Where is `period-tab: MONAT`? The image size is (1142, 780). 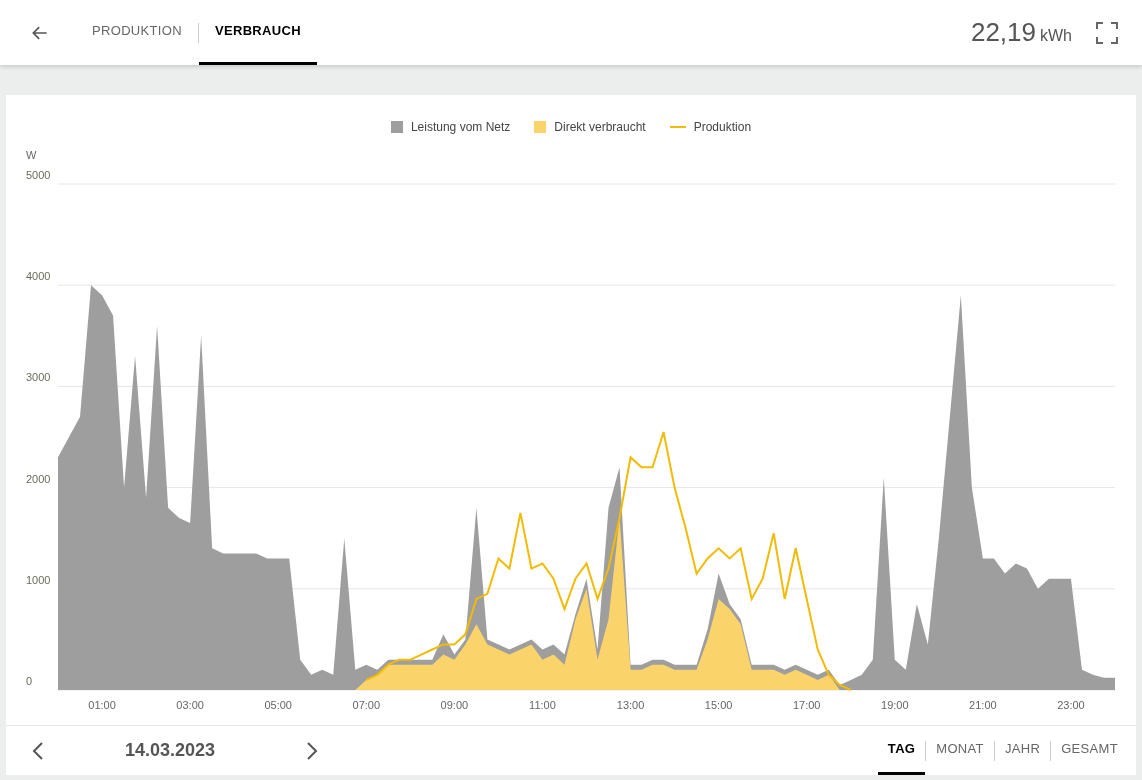 period-tab: MONAT is located at coordinates (960, 750).